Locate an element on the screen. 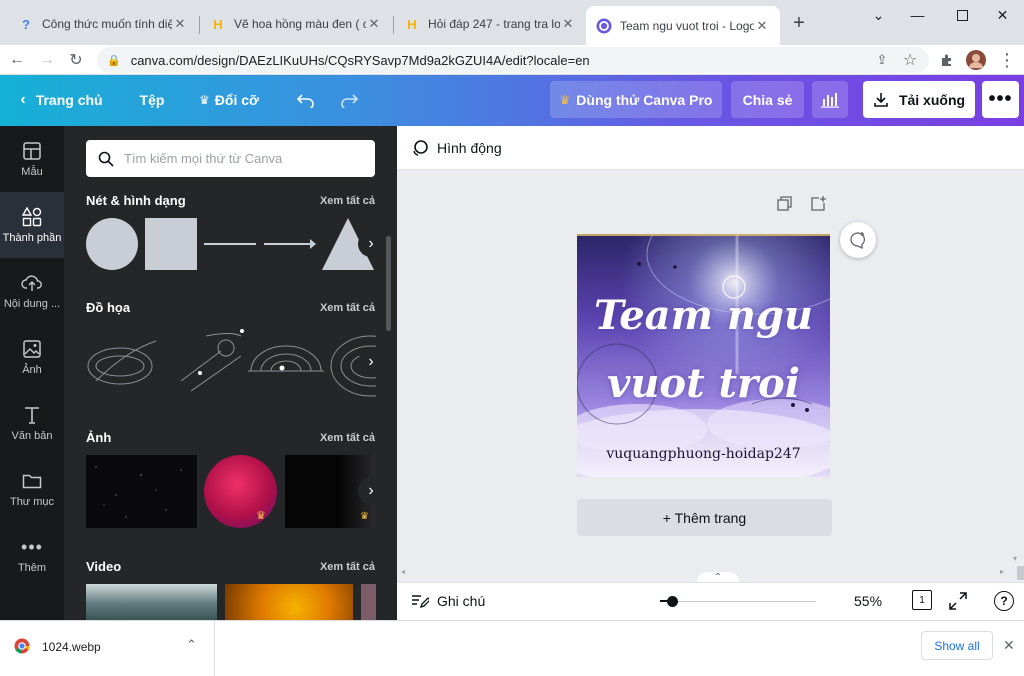  new-tab-button: + is located at coordinates (799, 23).